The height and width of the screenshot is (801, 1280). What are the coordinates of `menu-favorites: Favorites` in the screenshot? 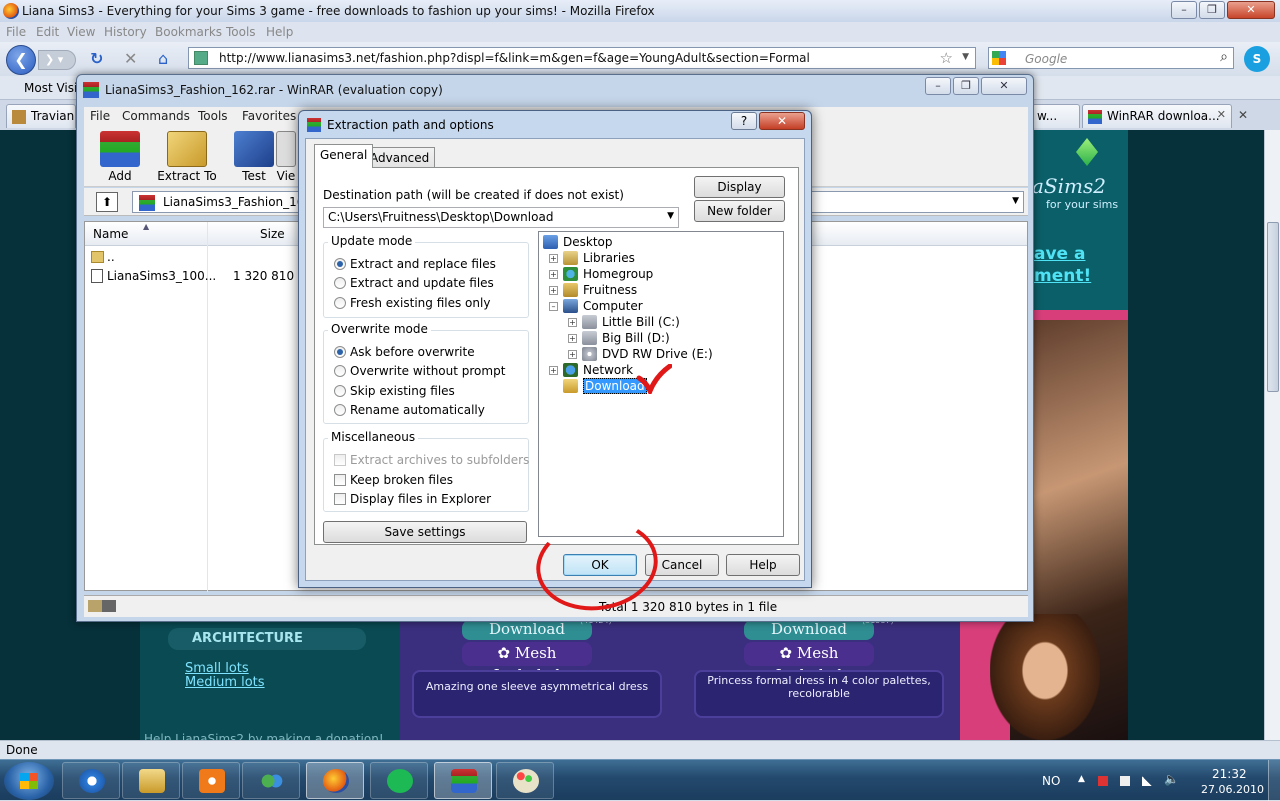 It's located at (269, 116).